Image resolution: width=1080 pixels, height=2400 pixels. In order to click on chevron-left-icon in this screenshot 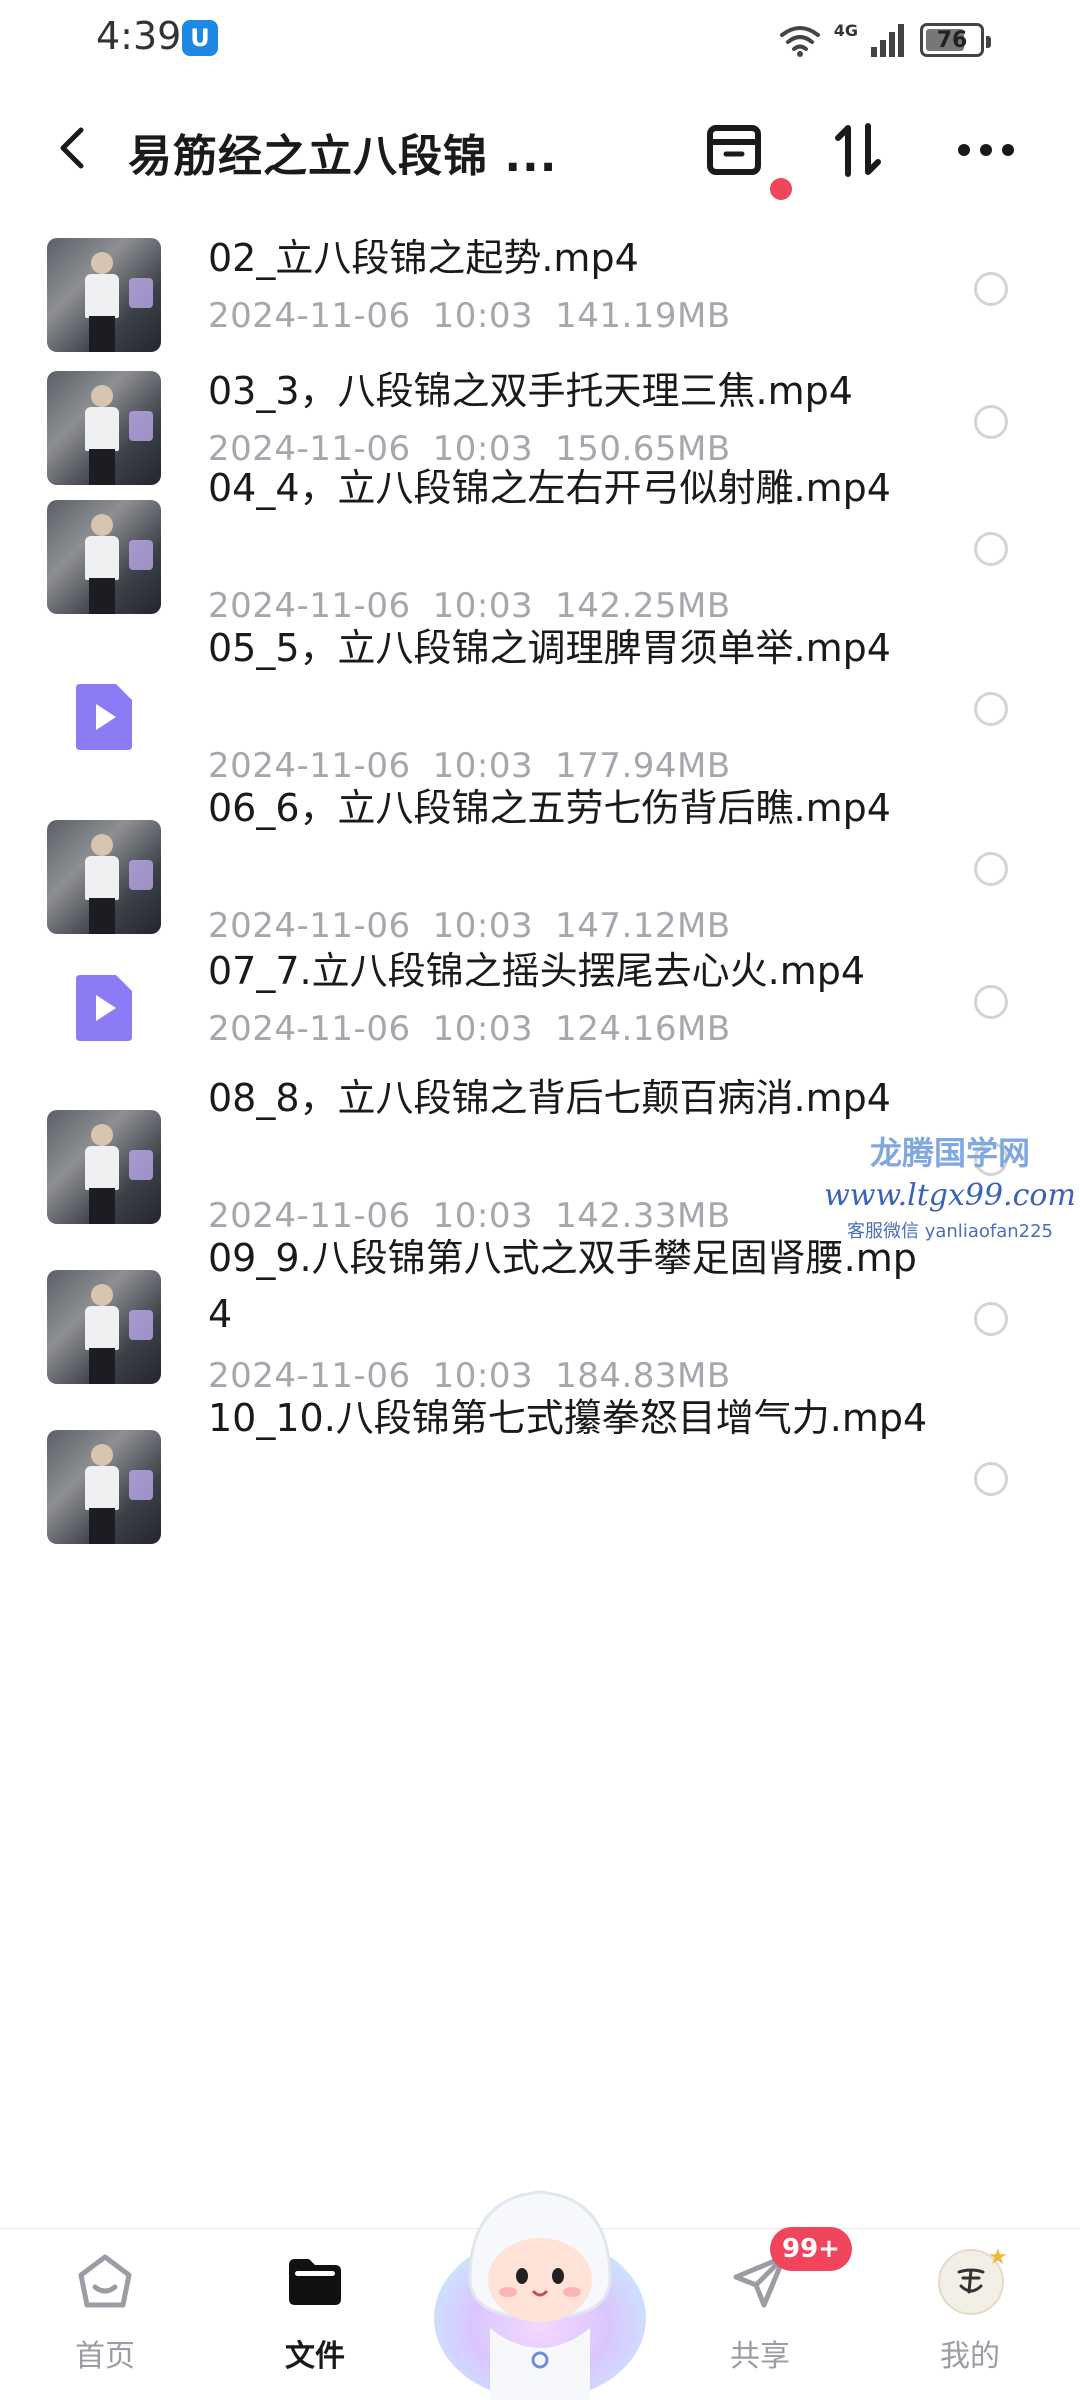, I will do `click(72, 148)`.